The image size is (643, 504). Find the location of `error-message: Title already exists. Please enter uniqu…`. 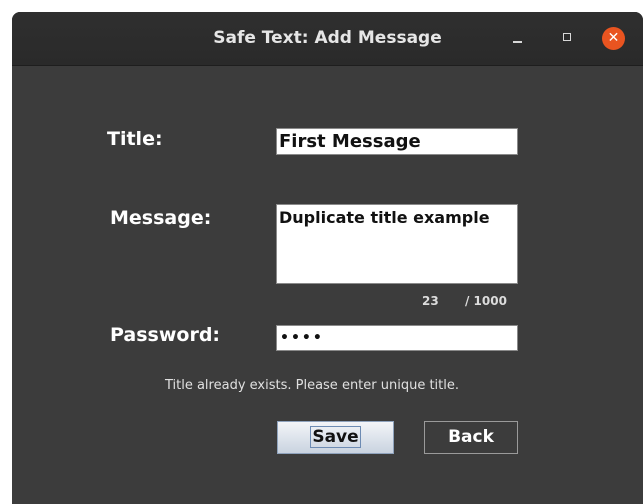

error-message: Title already exists. Please enter uniqu… is located at coordinates (312, 385).